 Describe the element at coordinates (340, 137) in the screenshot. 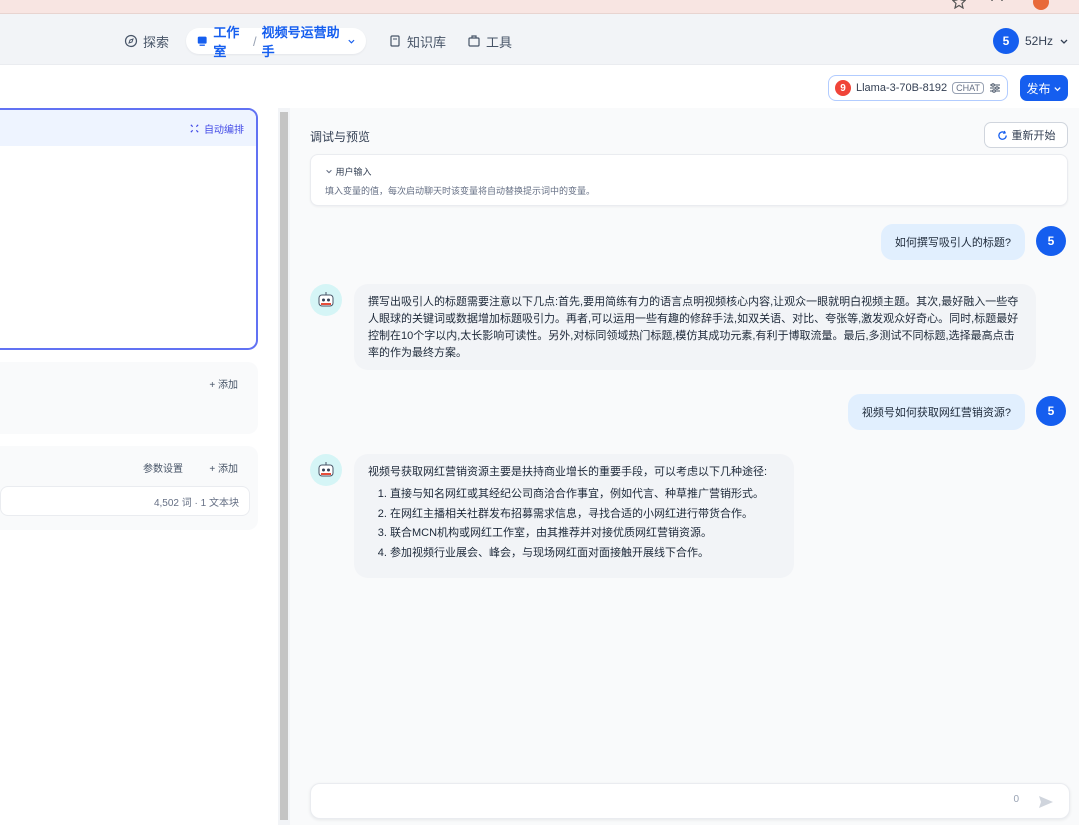

I see `debug-title: 调试与预览` at that location.